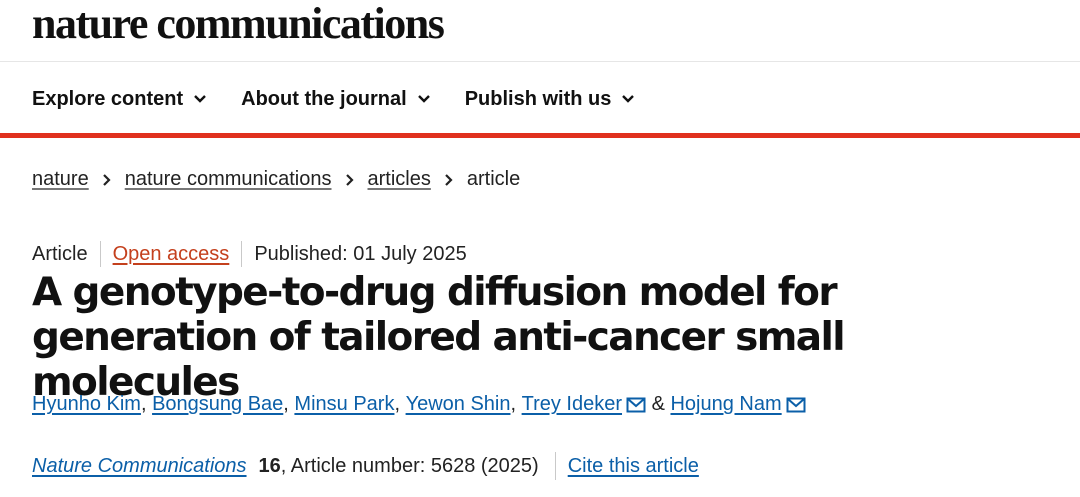 Image resolution: width=1080 pixels, height=497 pixels. What do you see at coordinates (344, 404) in the screenshot?
I see `author-link: Minsu Park` at bounding box center [344, 404].